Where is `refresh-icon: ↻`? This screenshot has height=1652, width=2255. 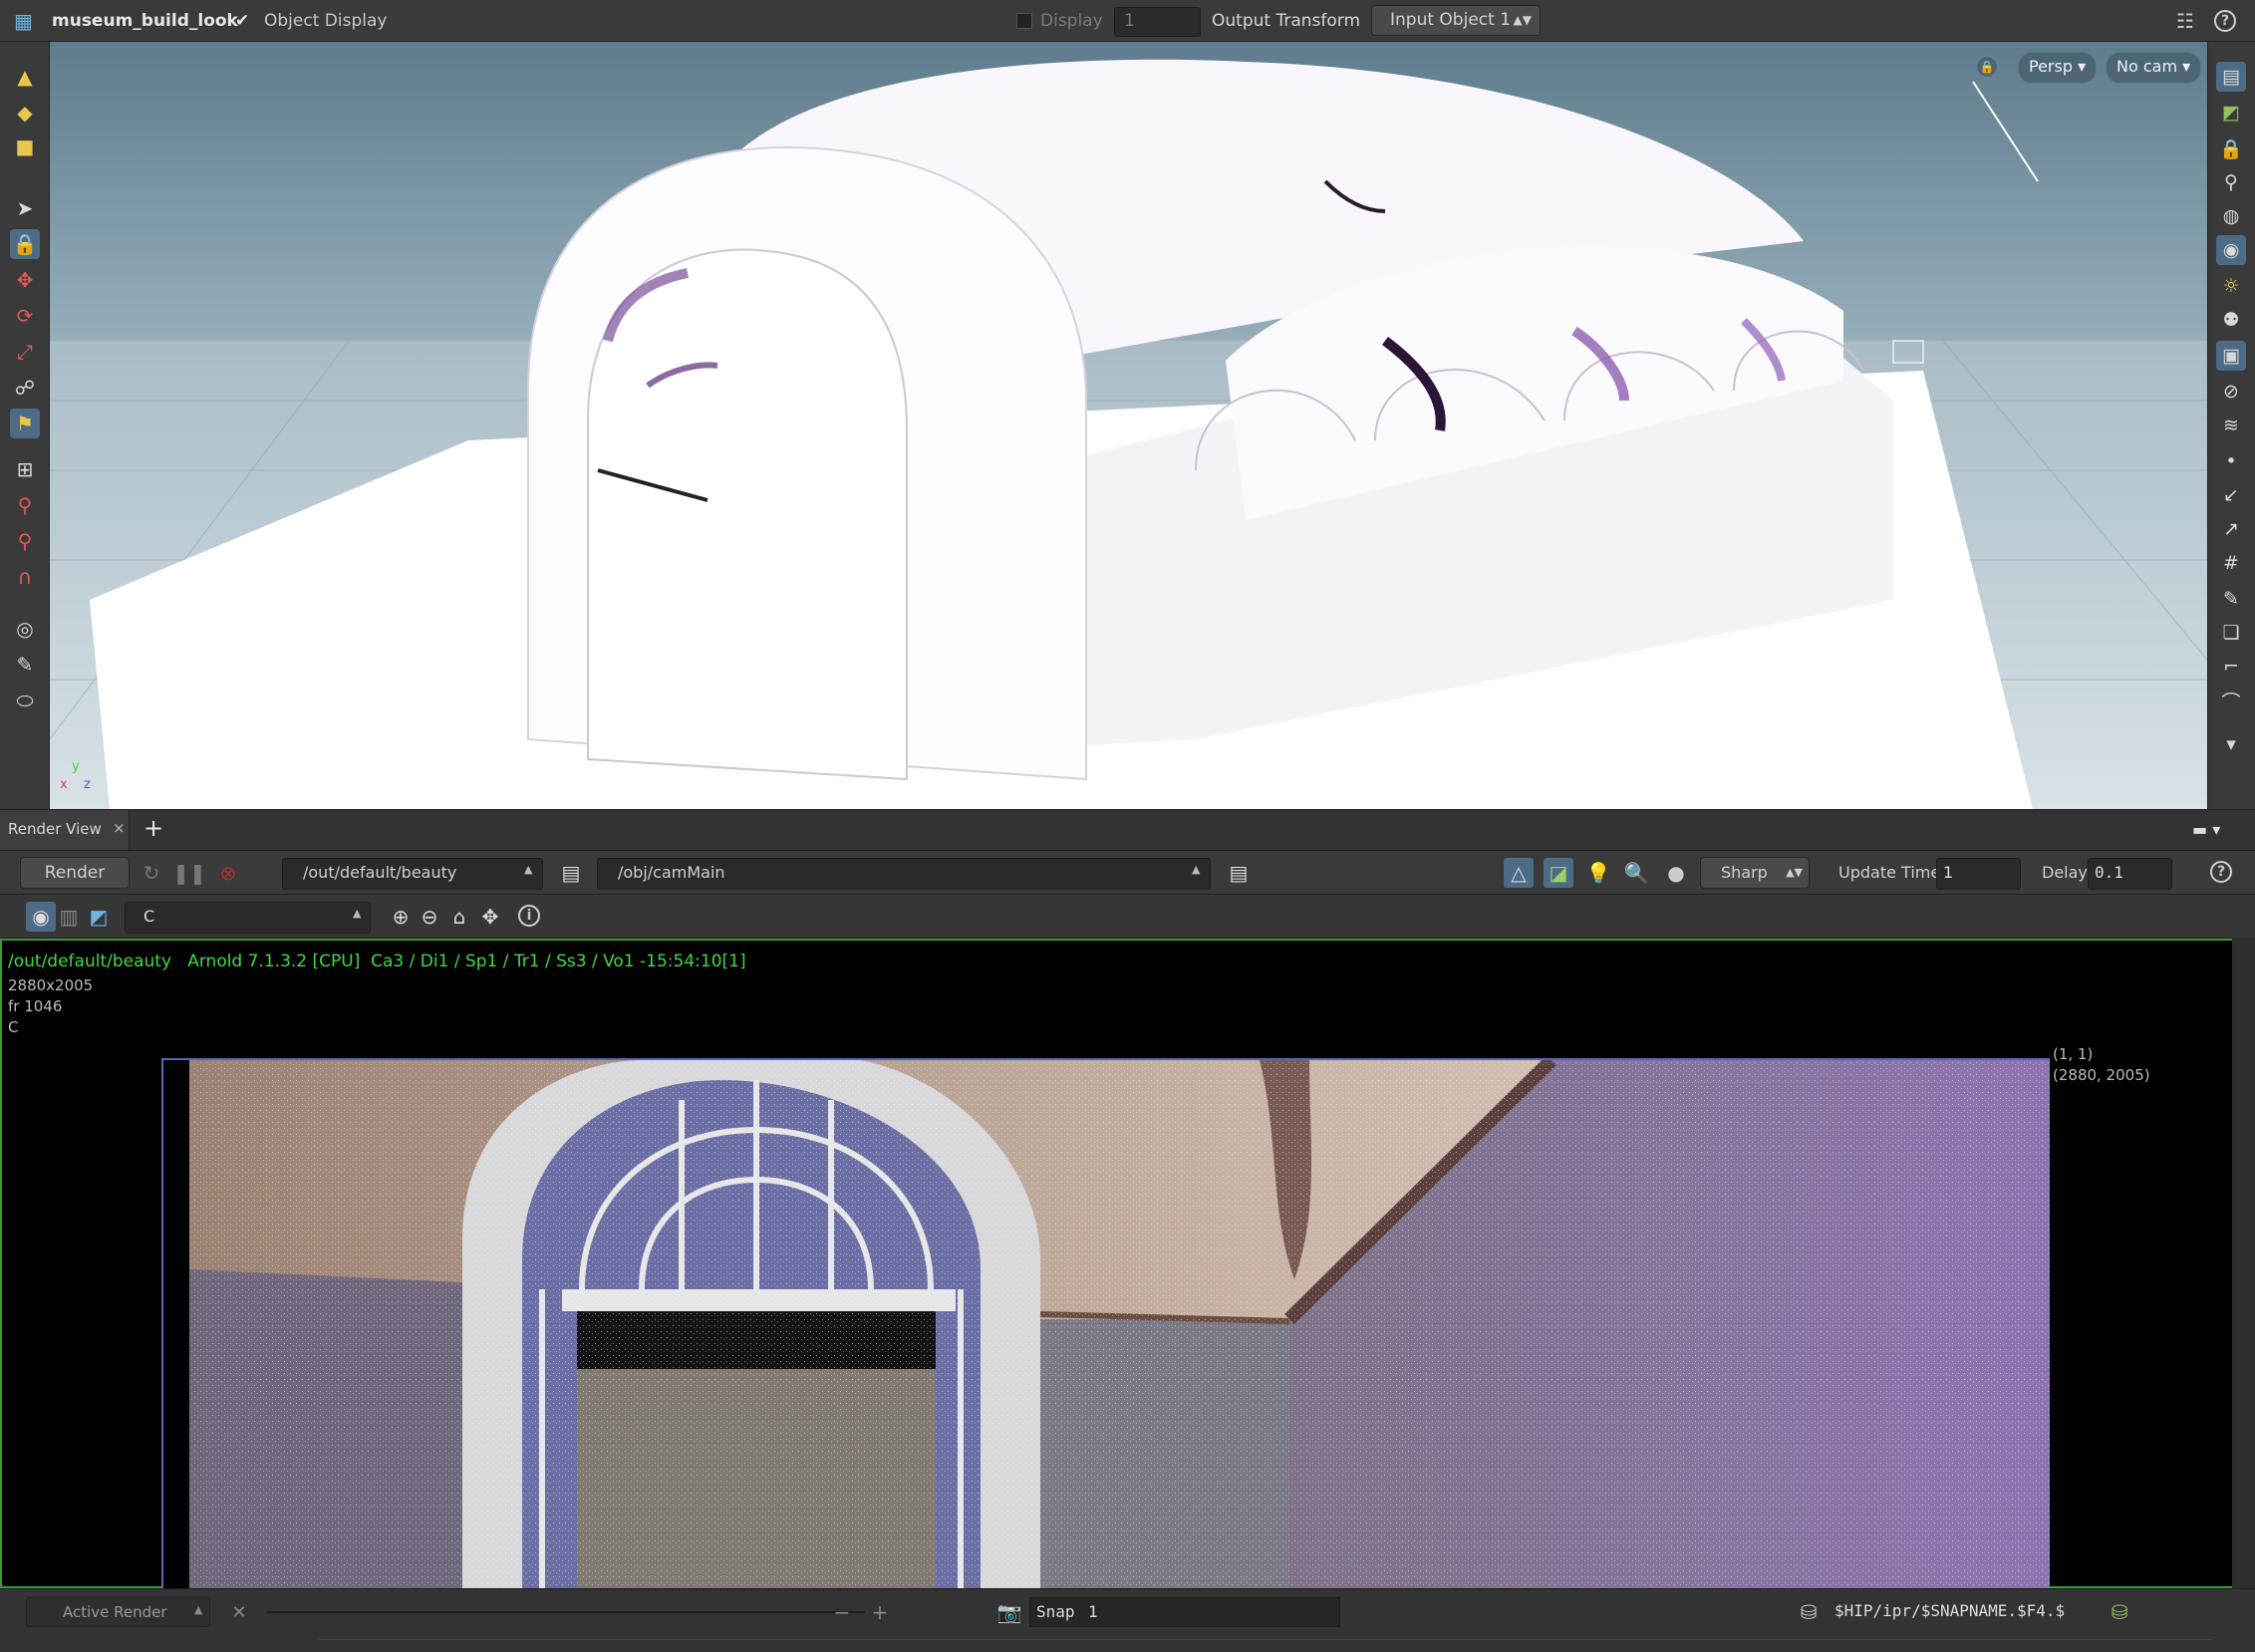 refresh-icon: ↻ is located at coordinates (152, 873).